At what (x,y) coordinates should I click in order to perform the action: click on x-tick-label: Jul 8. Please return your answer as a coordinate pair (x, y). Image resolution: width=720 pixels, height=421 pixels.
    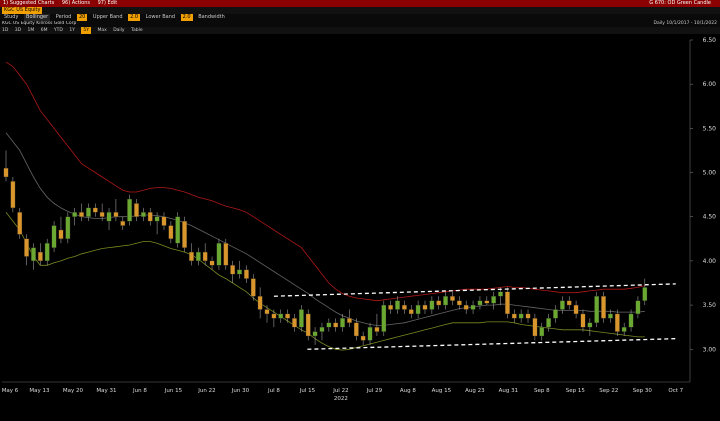
    Looking at the image, I should click on (273, 391).